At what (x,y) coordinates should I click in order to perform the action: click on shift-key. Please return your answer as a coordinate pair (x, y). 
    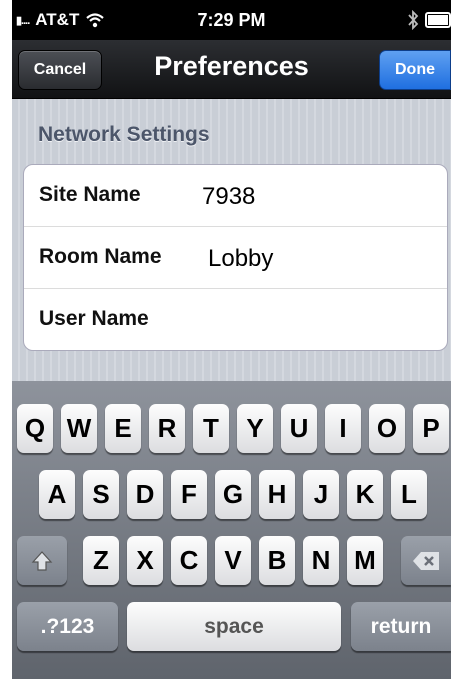
    Looking at the image, I should click on (42, 560).